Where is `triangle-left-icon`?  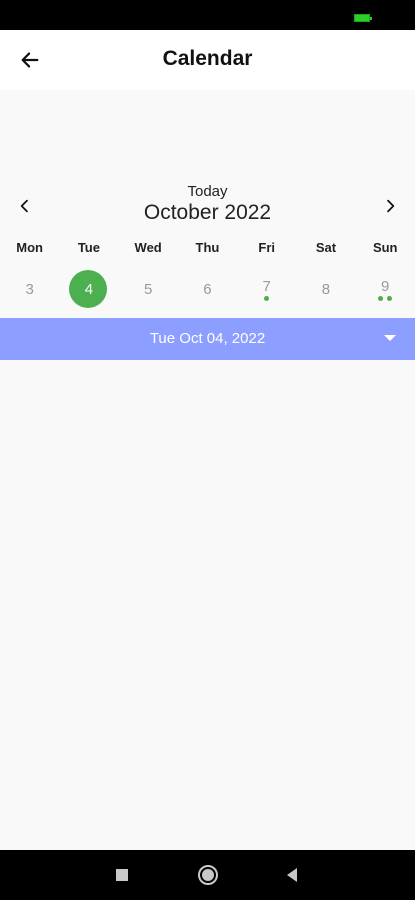 triangle-left-icon is located at coordinates (292, 875).